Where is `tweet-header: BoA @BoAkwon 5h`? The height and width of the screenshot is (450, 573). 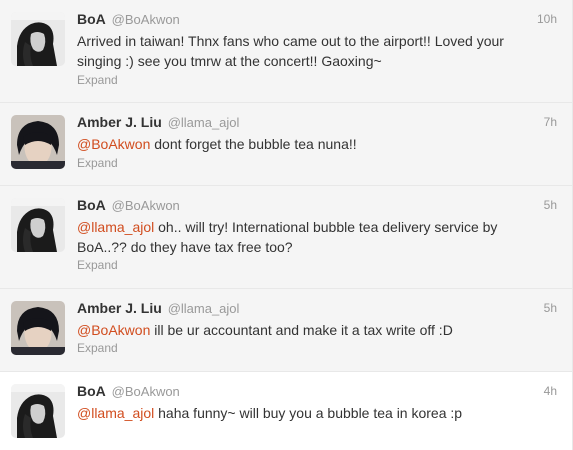
tweet-header: BoA @BoAkwon 5h is located at coordinates (317, 205).